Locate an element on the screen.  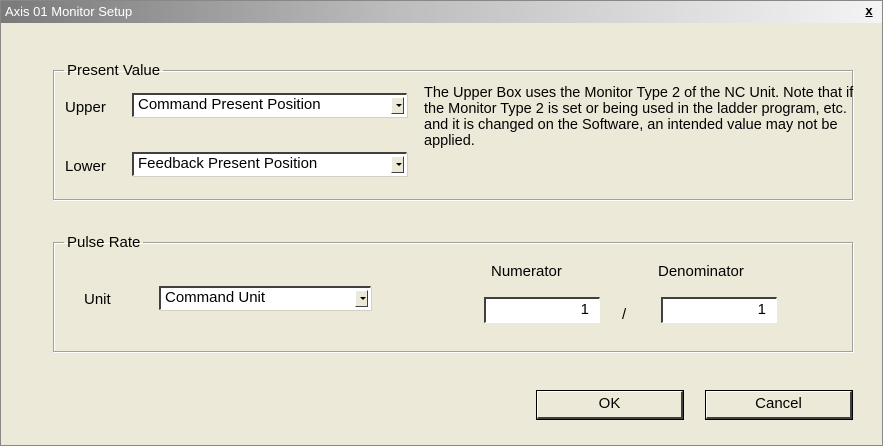
denominator-input: 1 is located at coordinates (719, 310).